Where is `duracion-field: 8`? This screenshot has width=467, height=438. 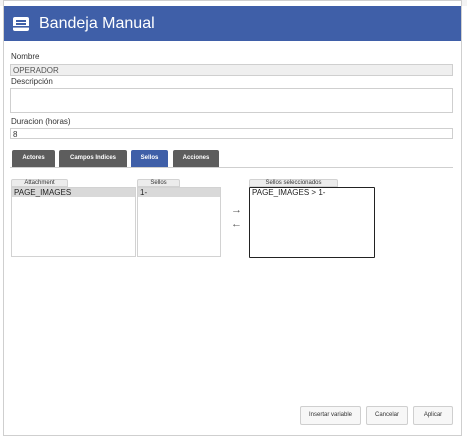
duracion-field: 8 is located at coordinates (231, 133).